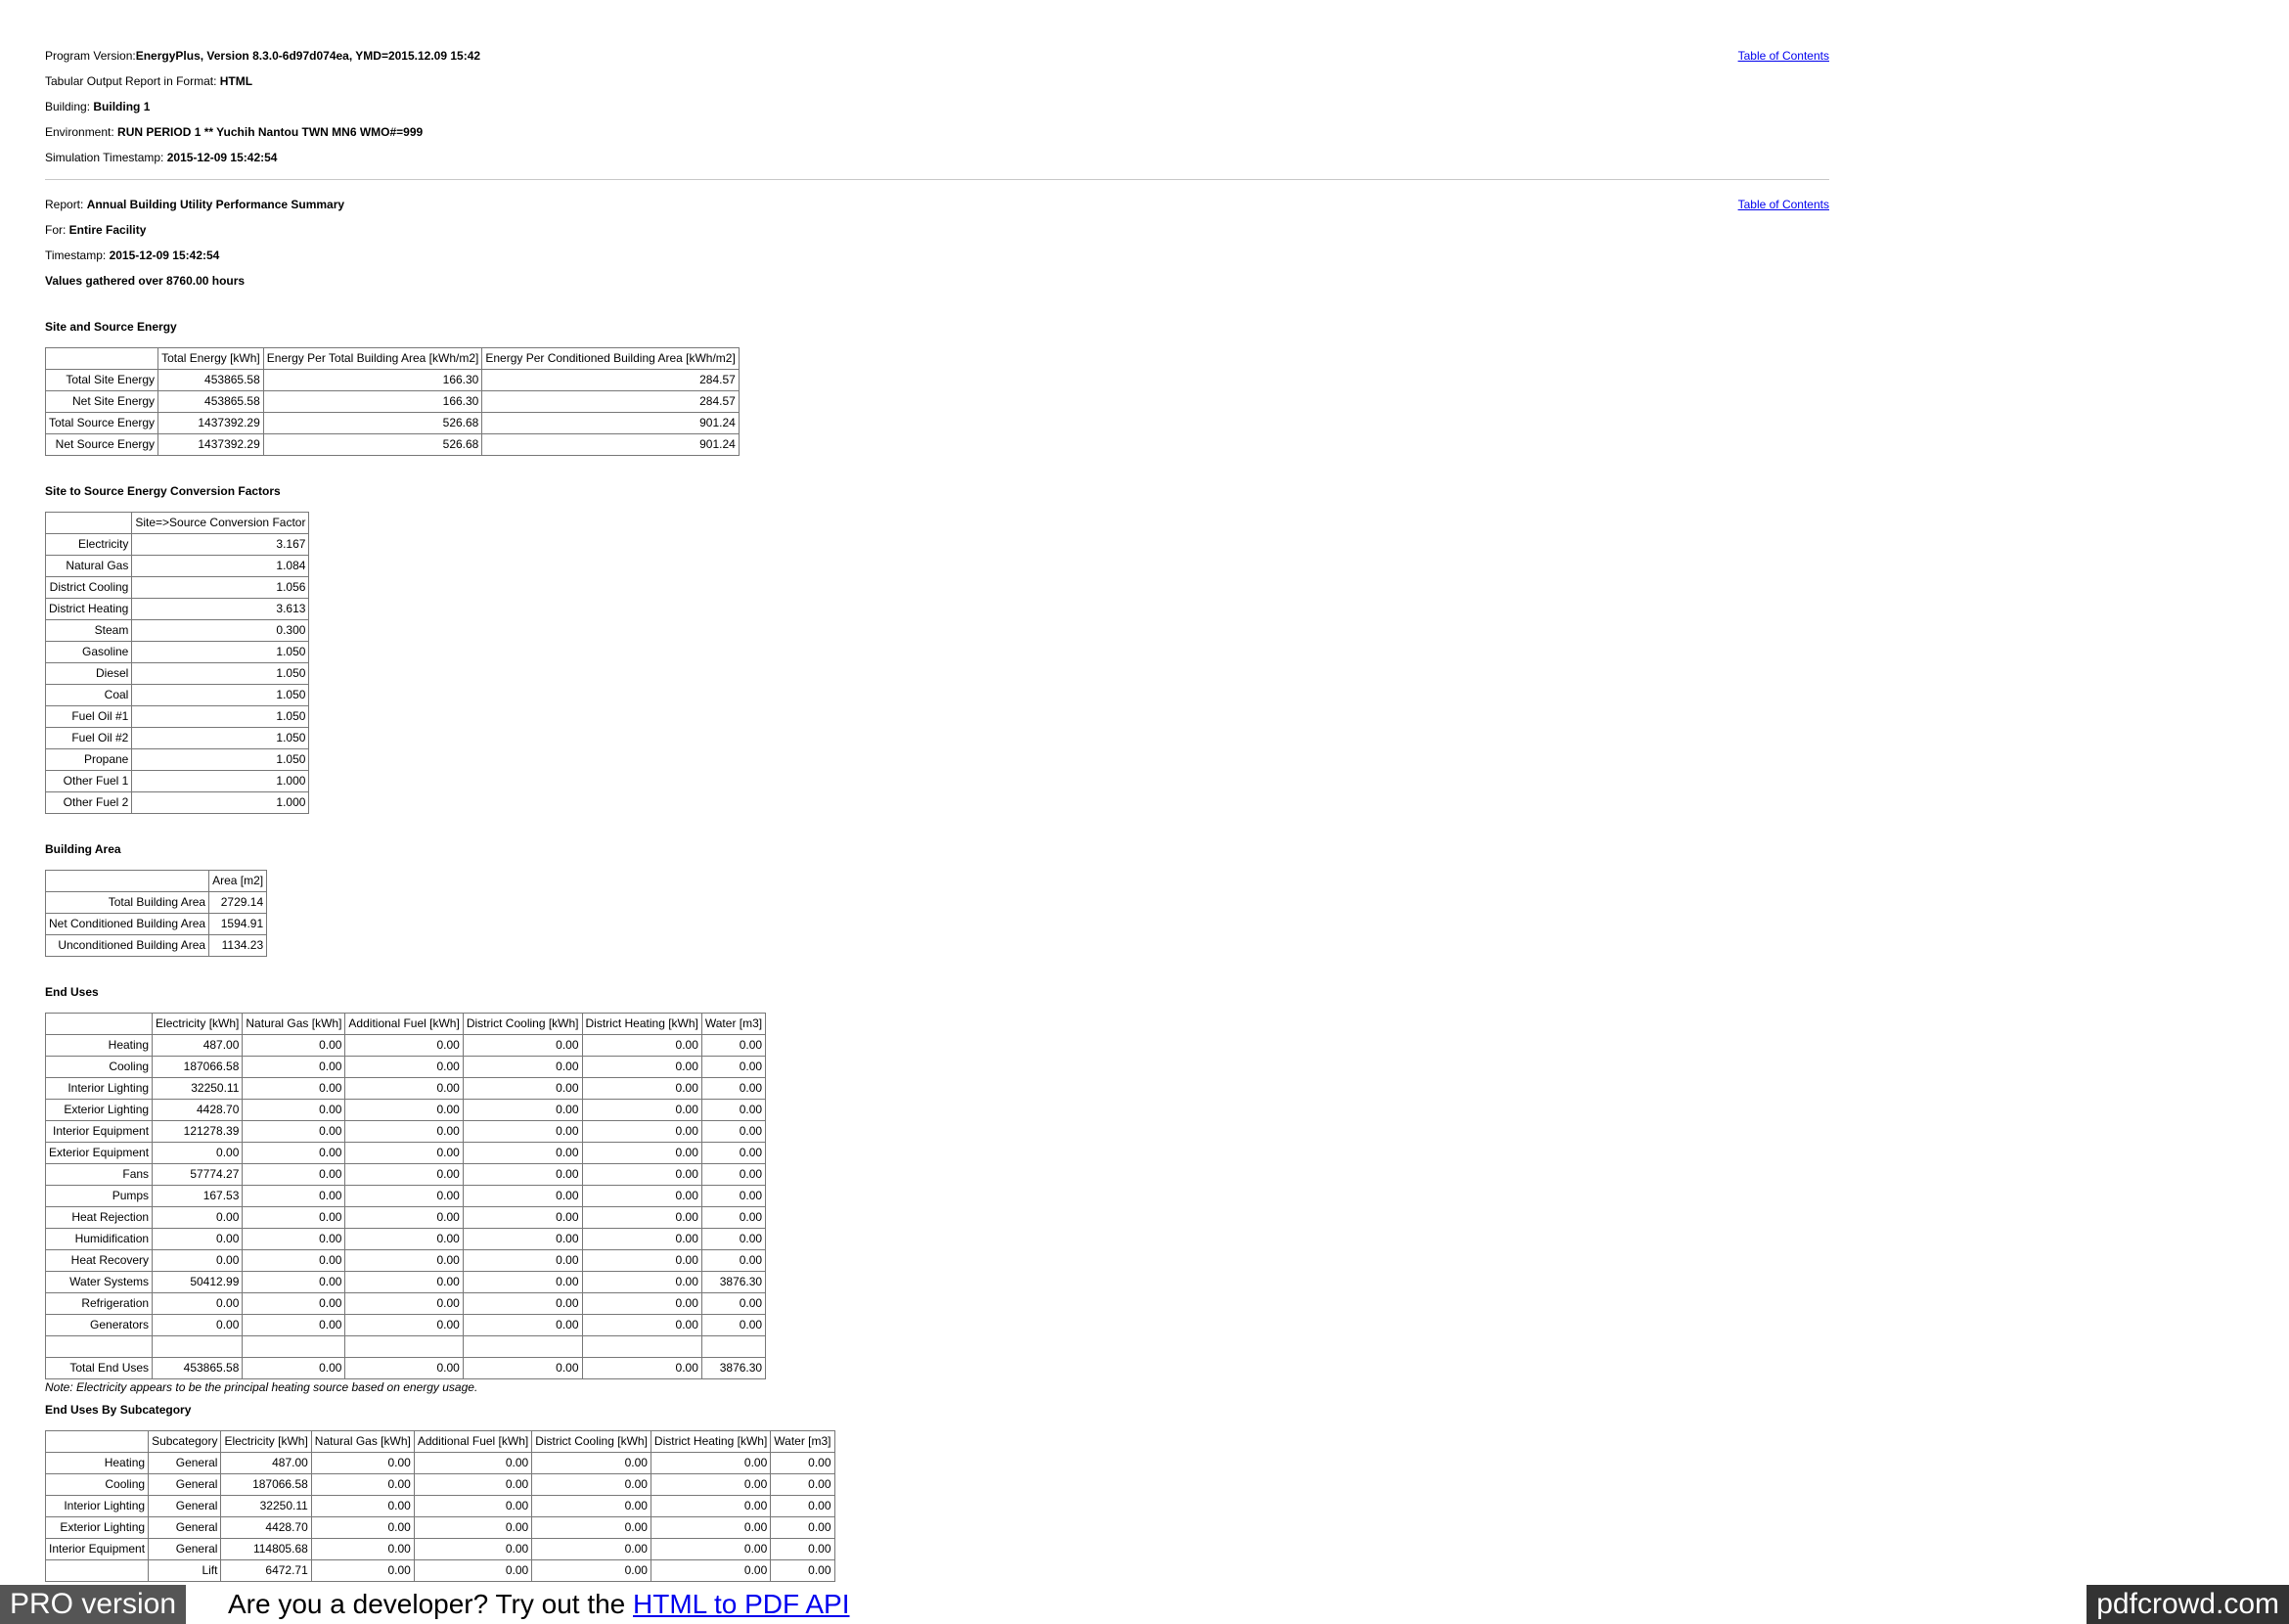  What do you see at coordinates (93, 1604) in the screenshot?
I see `pro-version-badge: PRO version` at bounding box center [93, 1604].